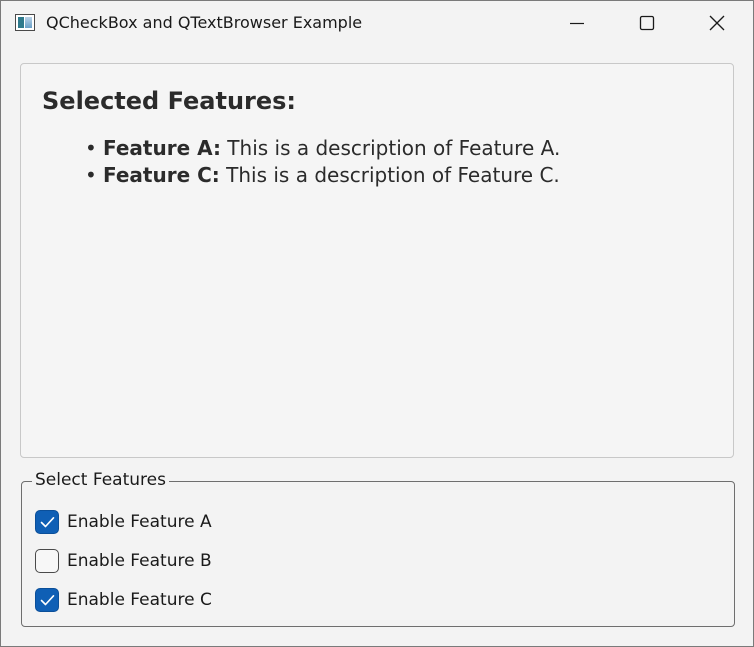 The width and height of the screenshot is (754, 647). I want to click on close-button, so click(717, 23).